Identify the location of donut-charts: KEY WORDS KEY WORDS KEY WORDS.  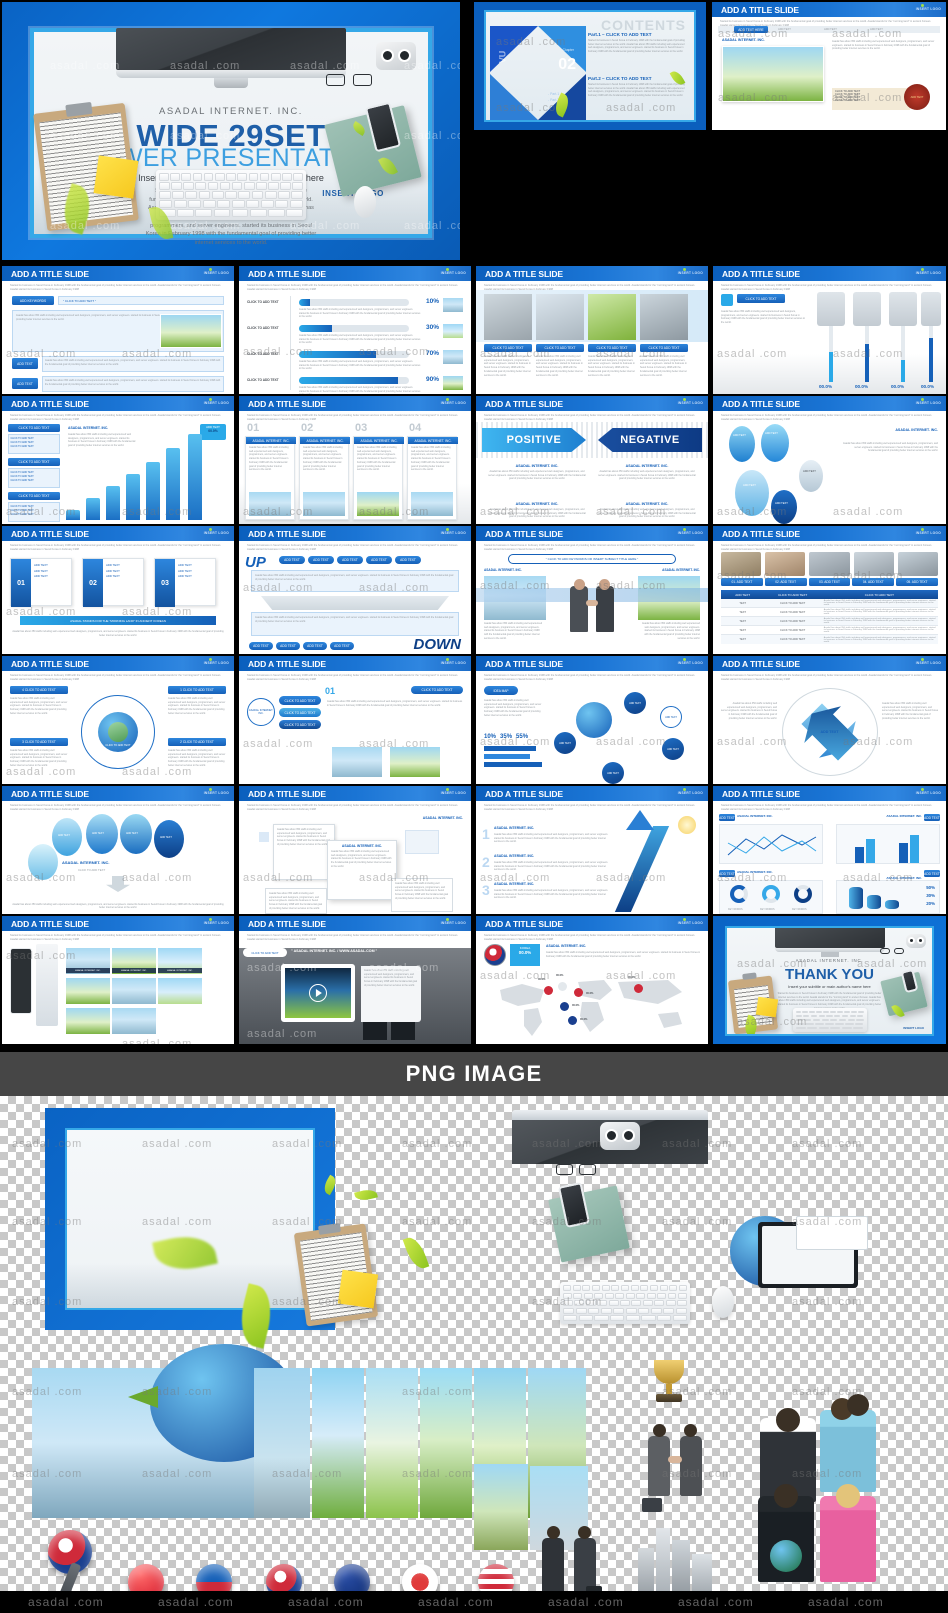
(771, 897).